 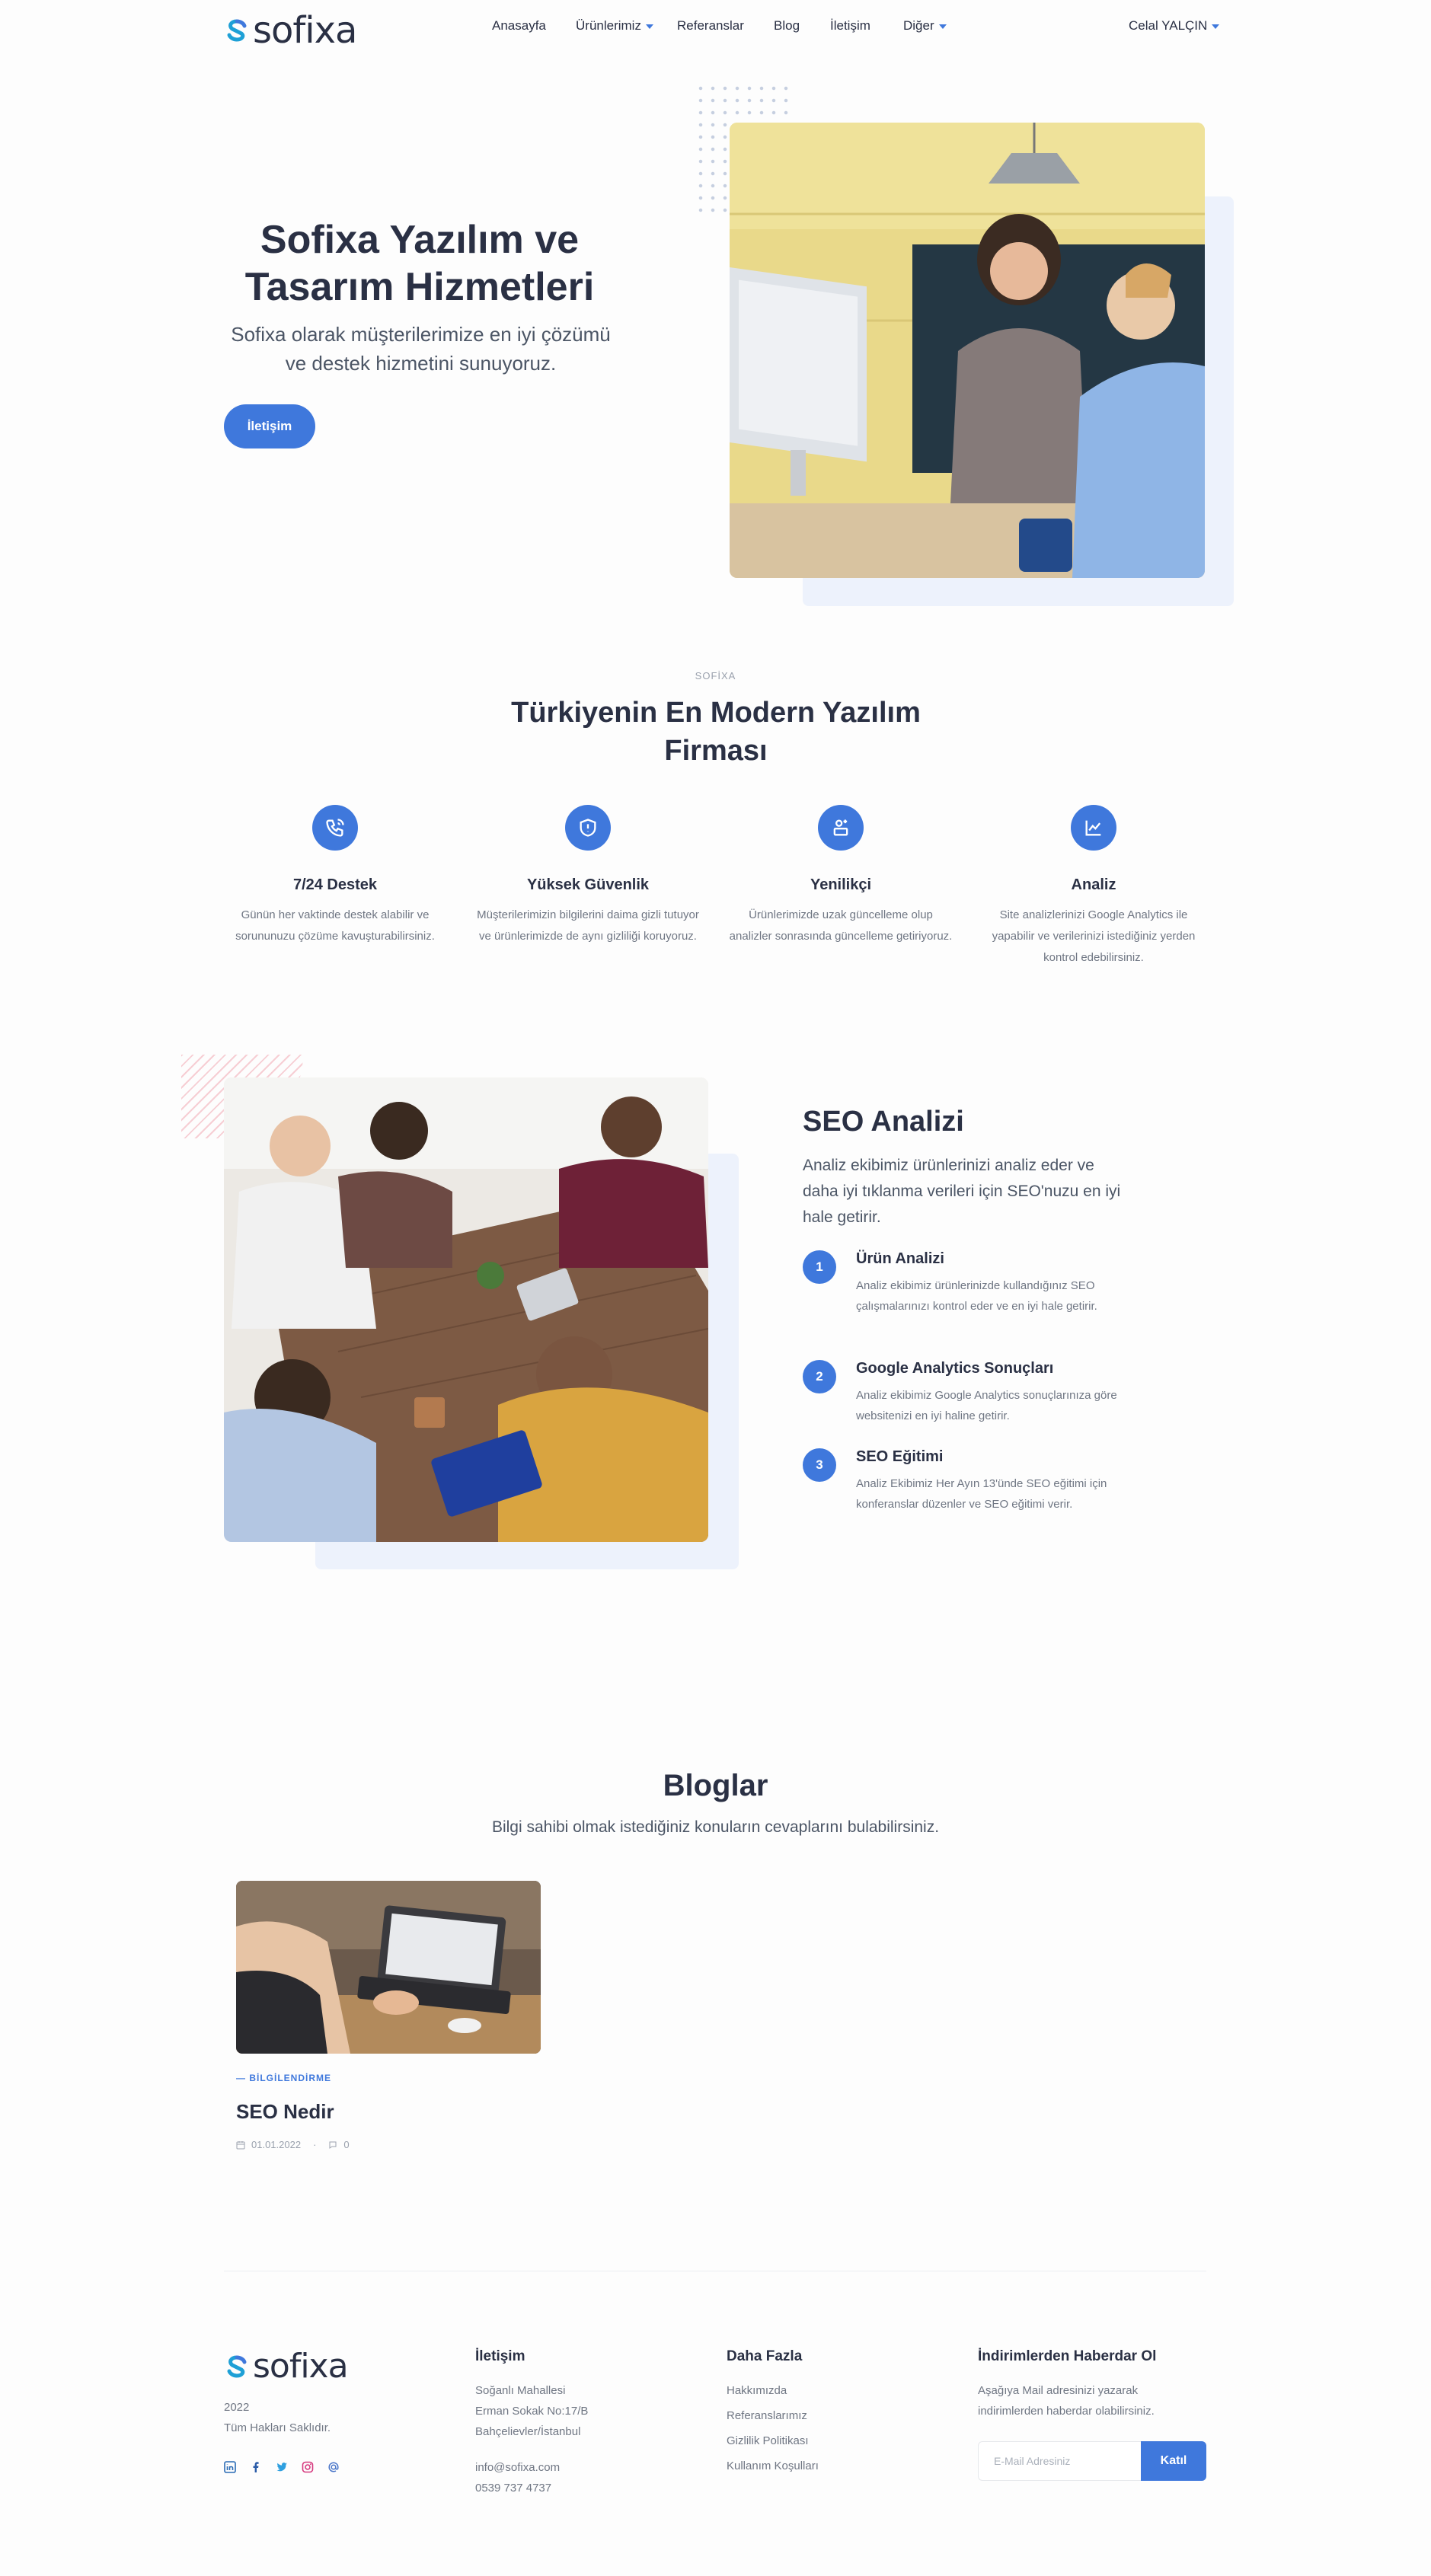 What do you see at coordinates (1093, 884) in the screenshot?
I see `feature-title: Analiz` at bounding box center [1093, 884].